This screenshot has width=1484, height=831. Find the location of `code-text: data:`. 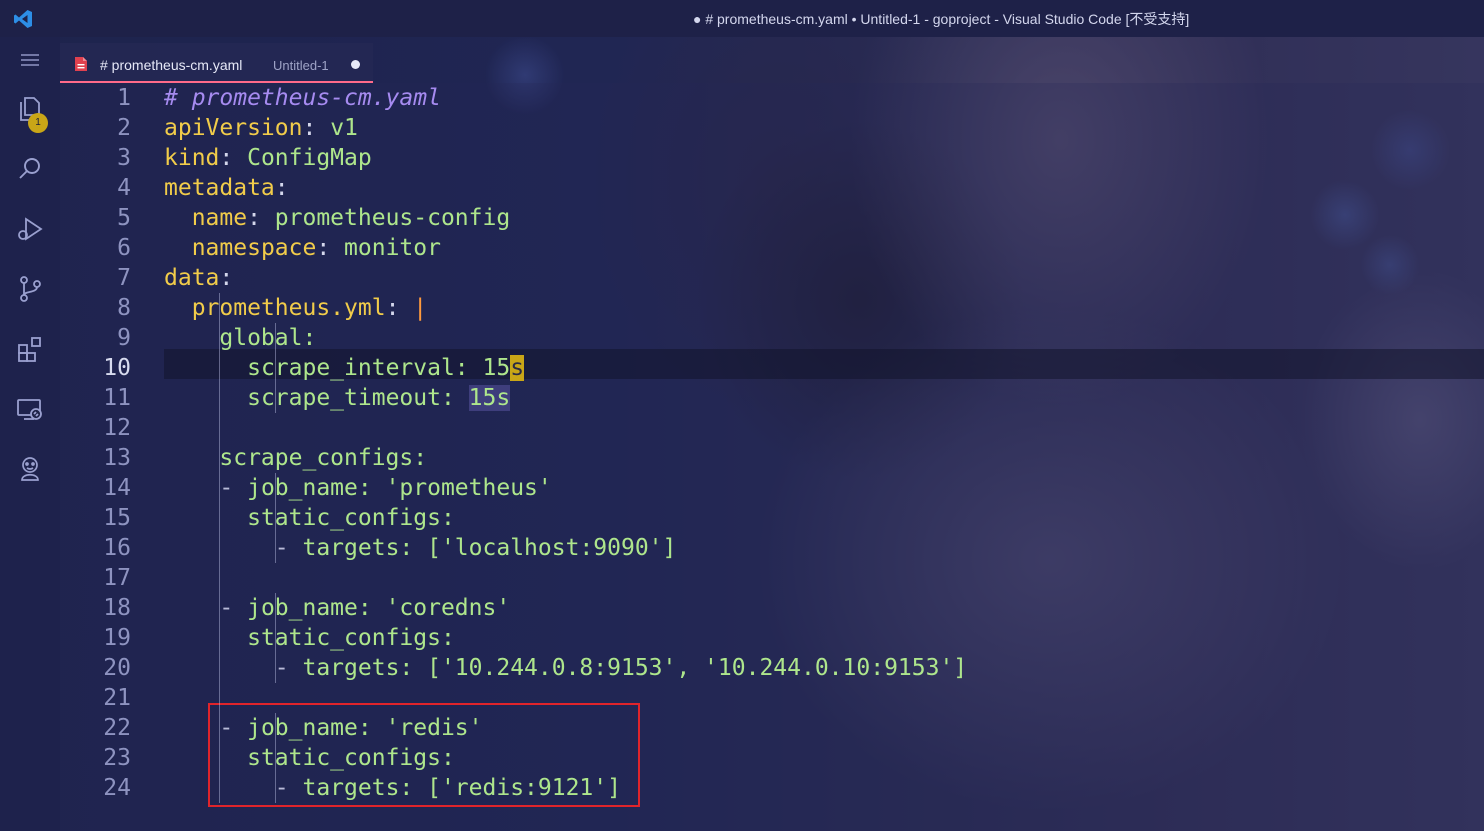

code-text: data: is located at coordinates (198, 278).